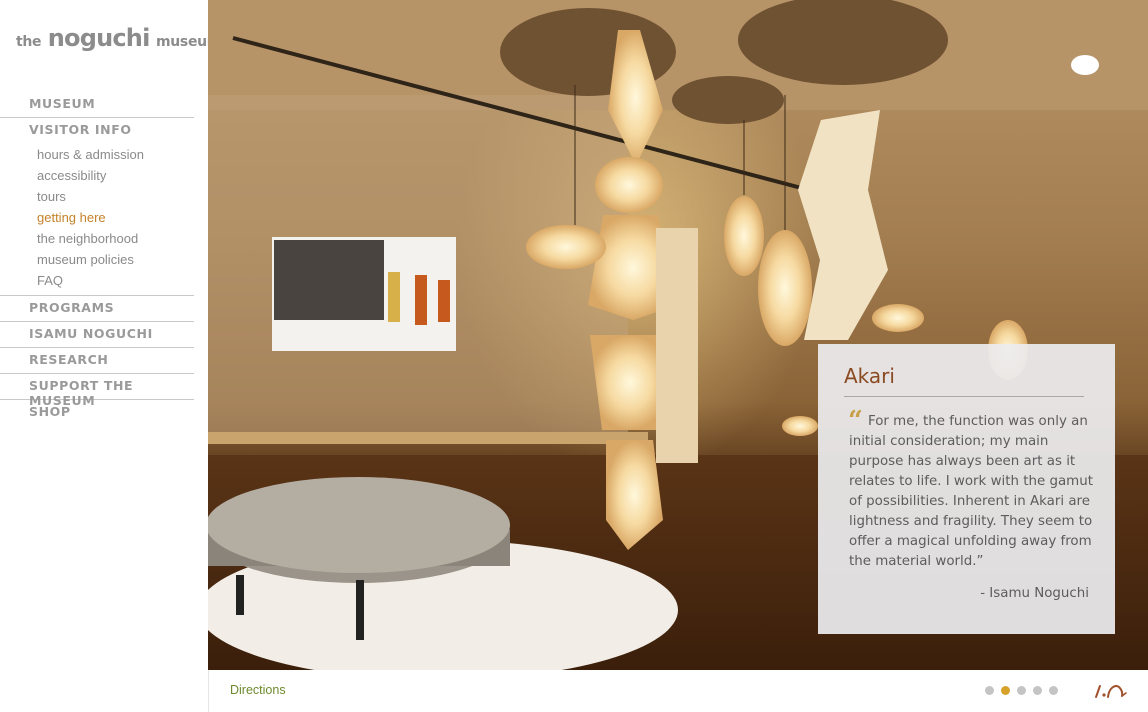 The width and height of the screenshot is (1148, 712). I want to click on stone-table-top, so click(359, 525).